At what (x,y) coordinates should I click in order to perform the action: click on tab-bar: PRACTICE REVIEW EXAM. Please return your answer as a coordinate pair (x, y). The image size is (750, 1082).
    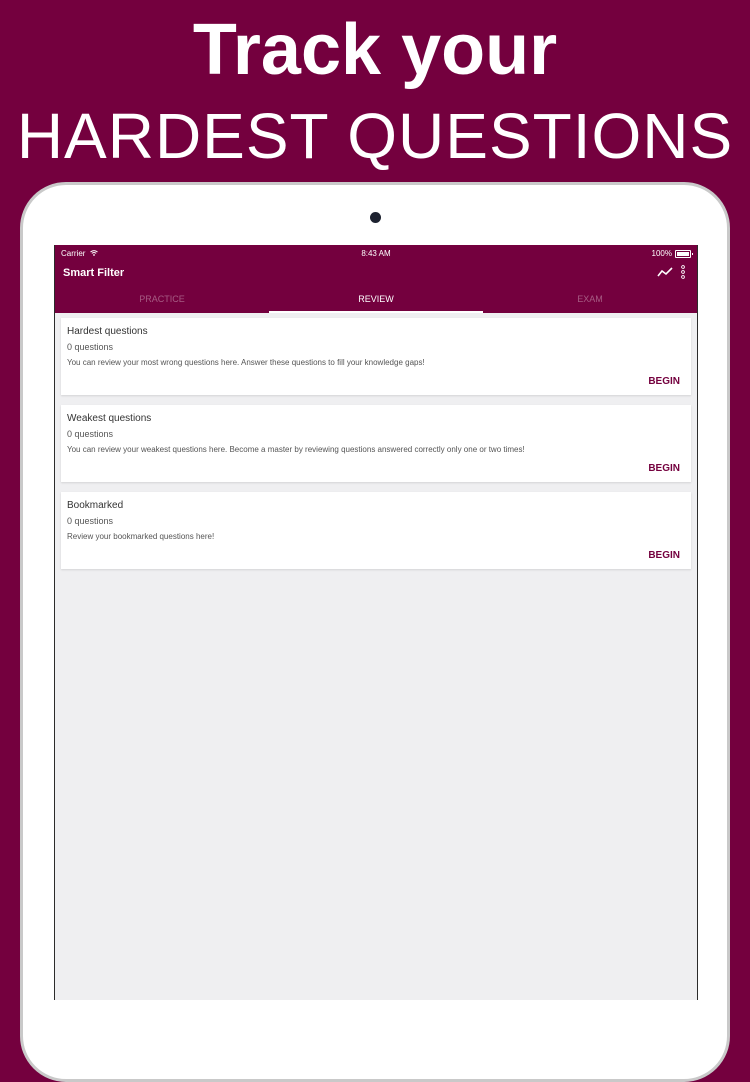
    Looking at the image, I should click on (376, 302).